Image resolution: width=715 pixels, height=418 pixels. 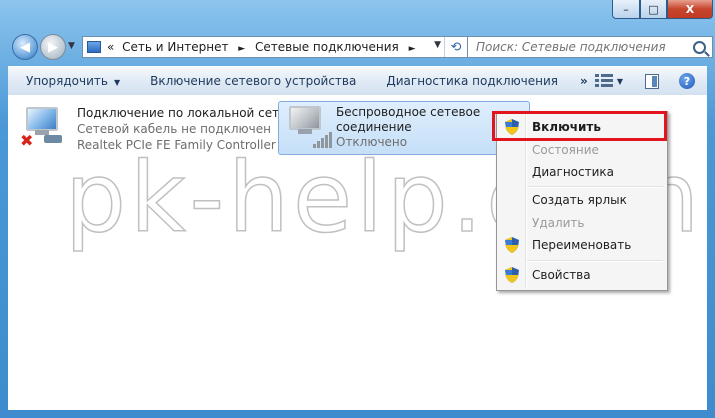 I want to click on menu-item-label: Диагностика, so click(x=573, y=172).